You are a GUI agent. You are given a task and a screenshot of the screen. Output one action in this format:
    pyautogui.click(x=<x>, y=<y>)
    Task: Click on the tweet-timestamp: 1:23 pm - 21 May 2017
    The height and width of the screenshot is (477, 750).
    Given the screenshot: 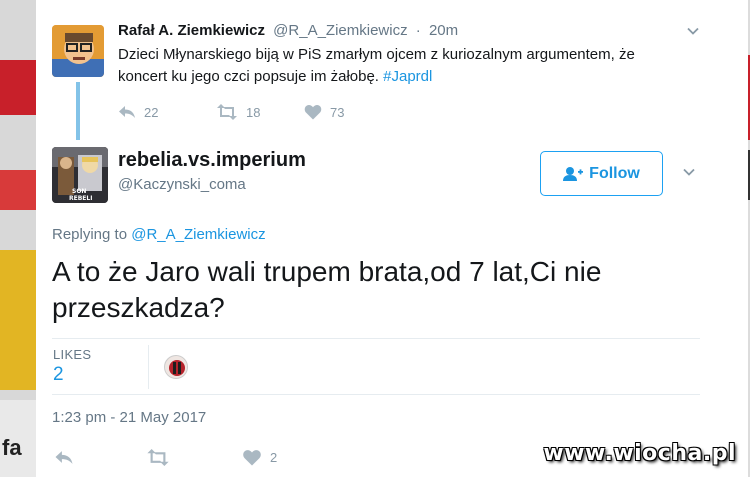 What is the action you would take?
    pyautogui.click(x=129, y=417)
    